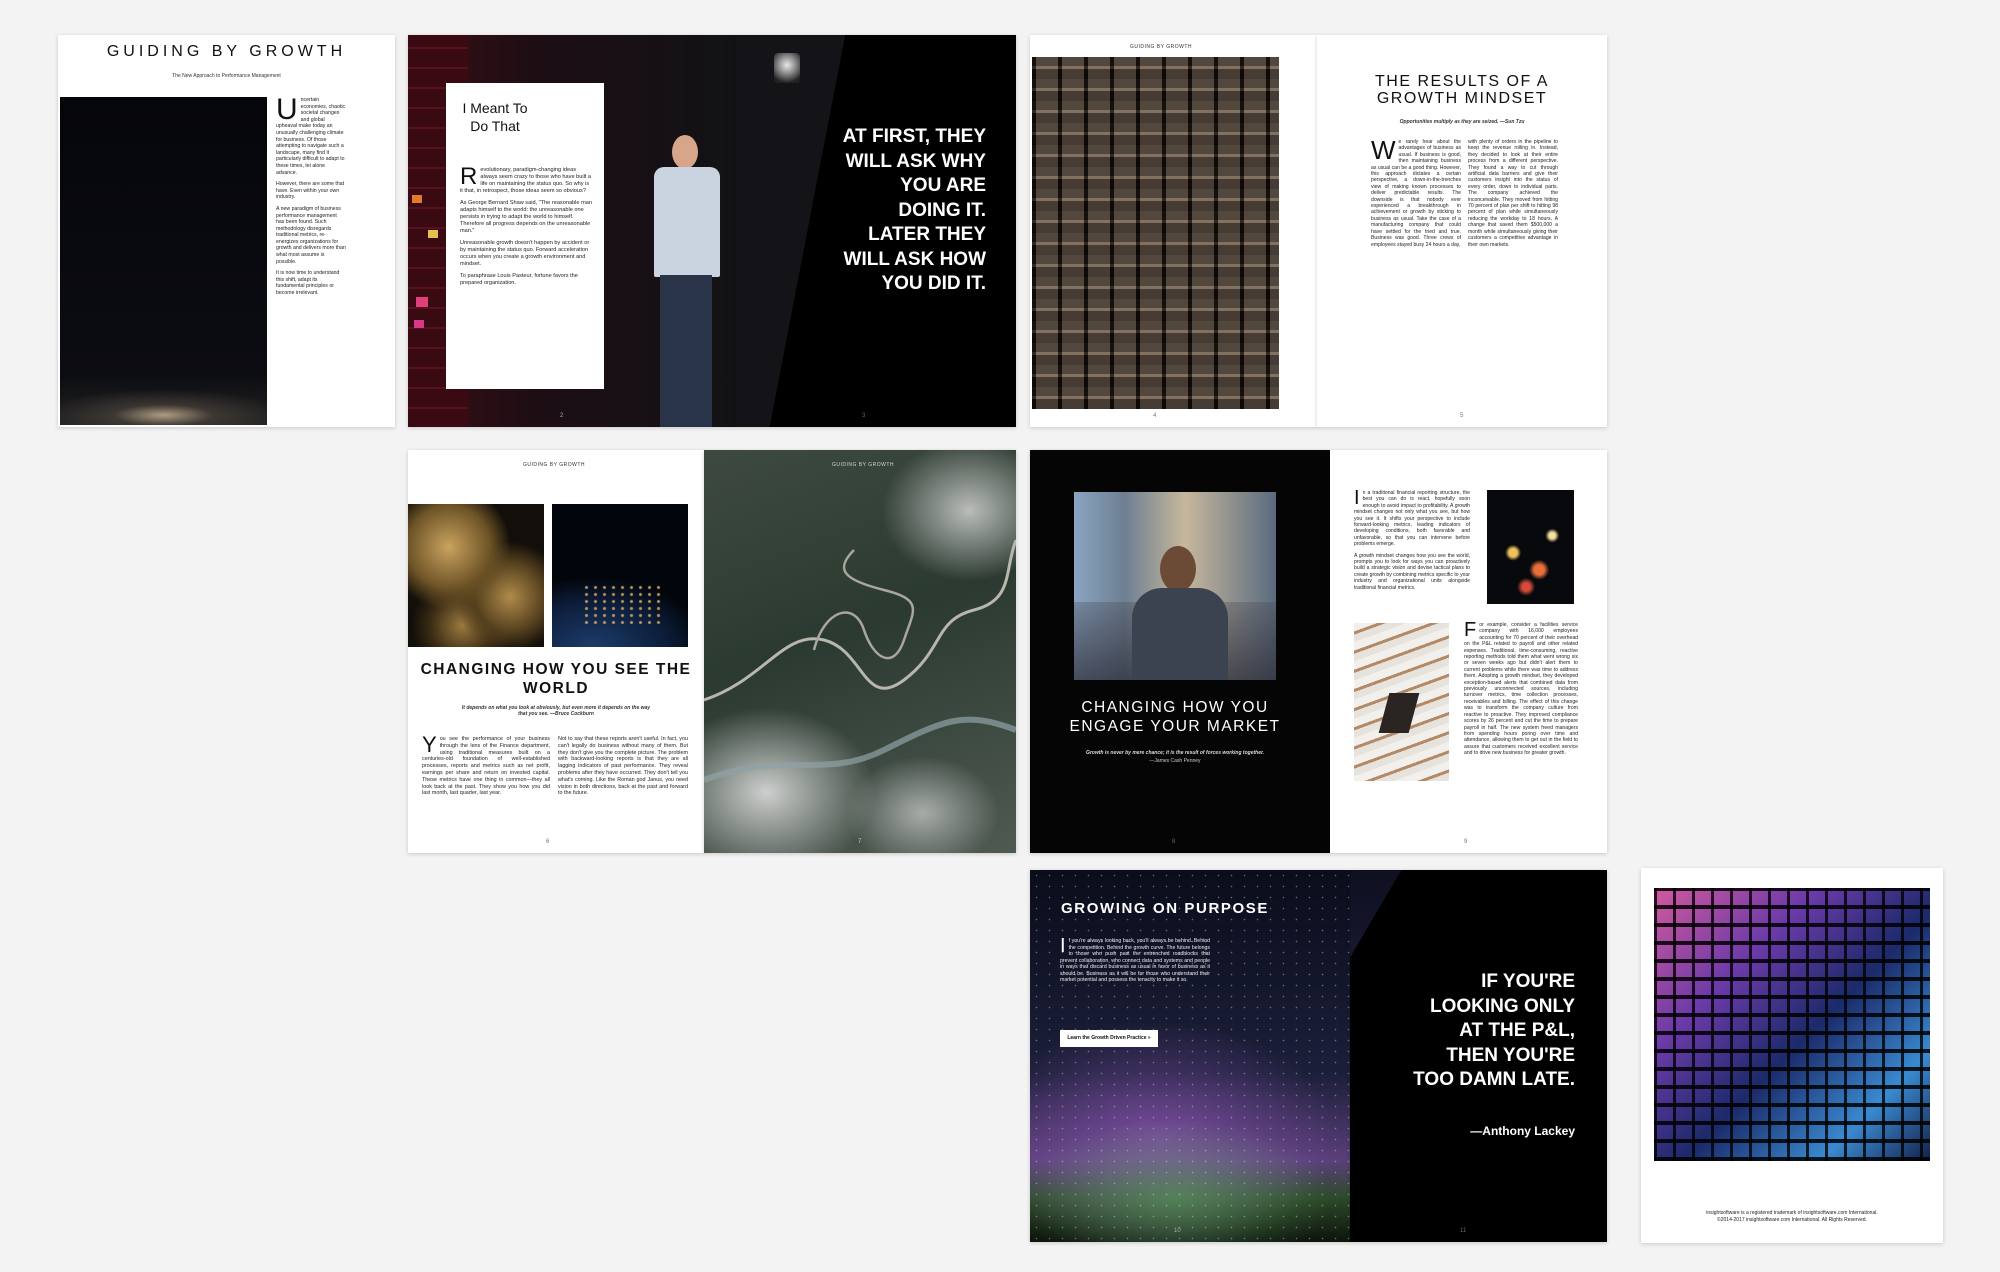 The height and width of the screenshot is (1272, 2000). I want to click on quote-attribution: —James Cash Penney, so click(1175, 761).